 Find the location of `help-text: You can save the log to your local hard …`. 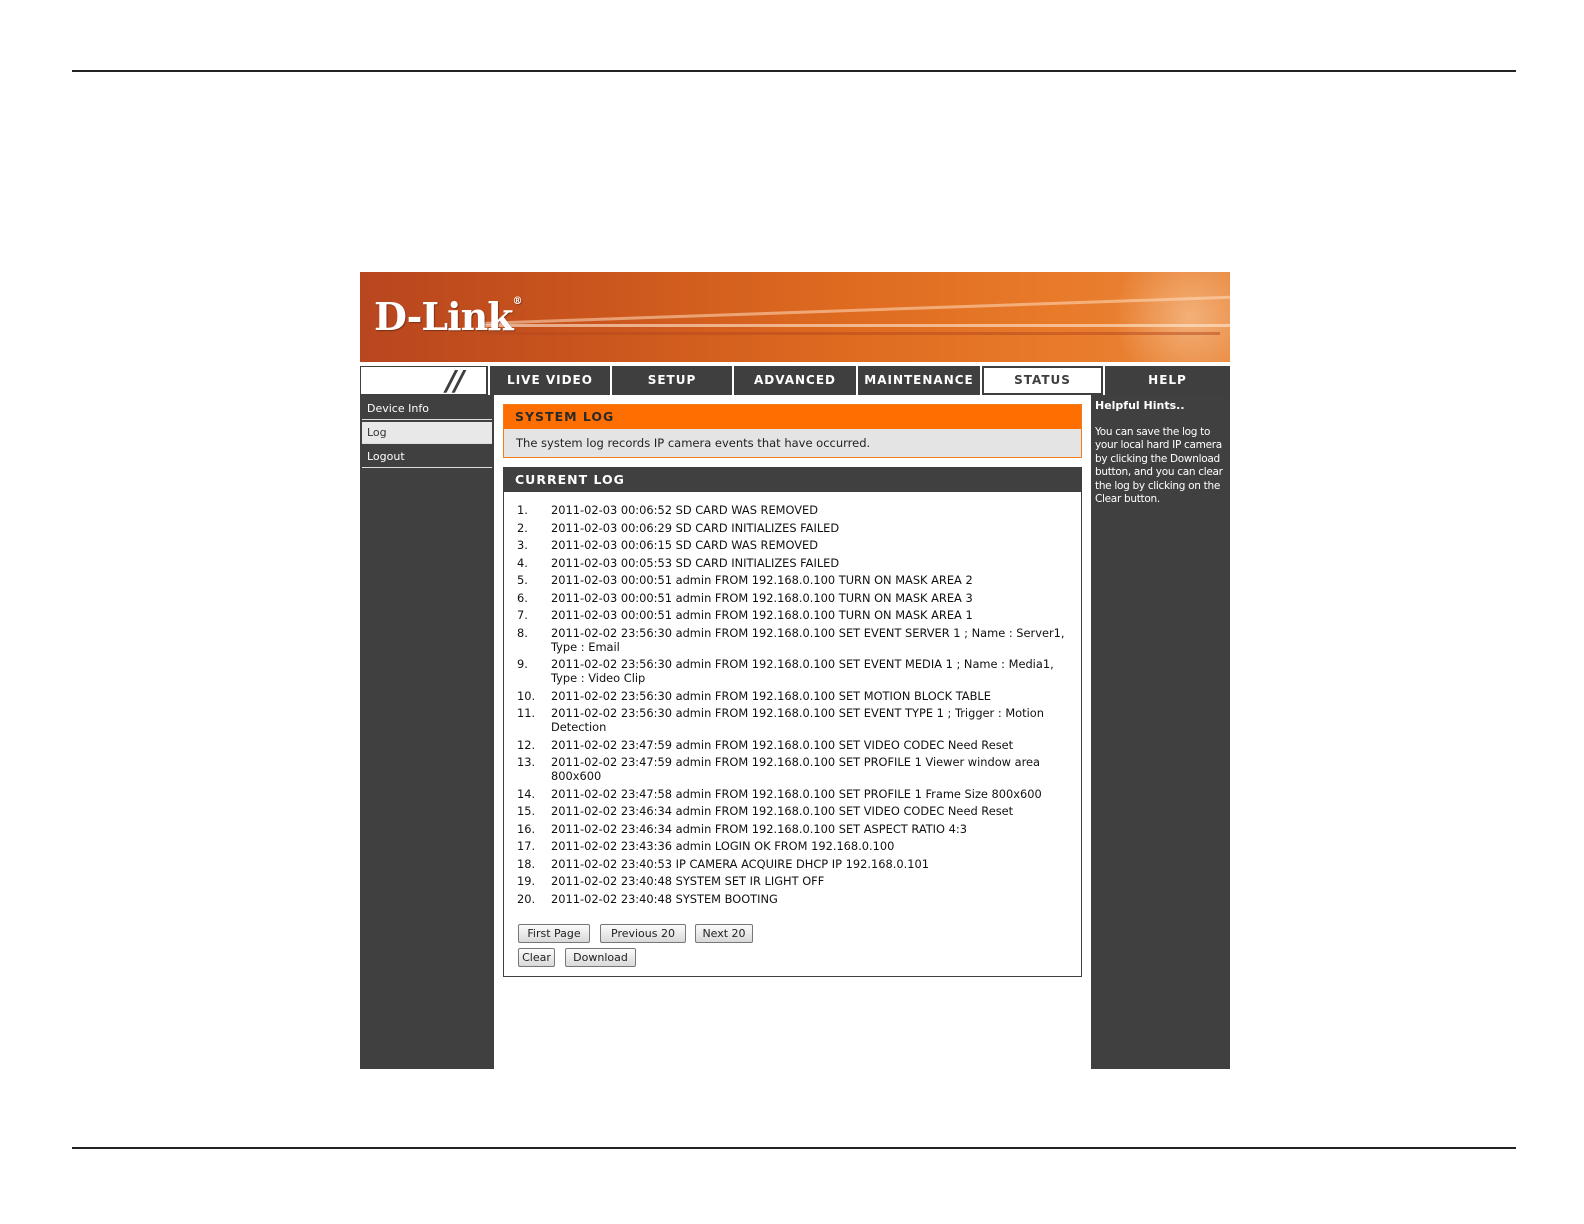

help-text: You can save the log to your local hard … is located at coordinates (1159, 466).